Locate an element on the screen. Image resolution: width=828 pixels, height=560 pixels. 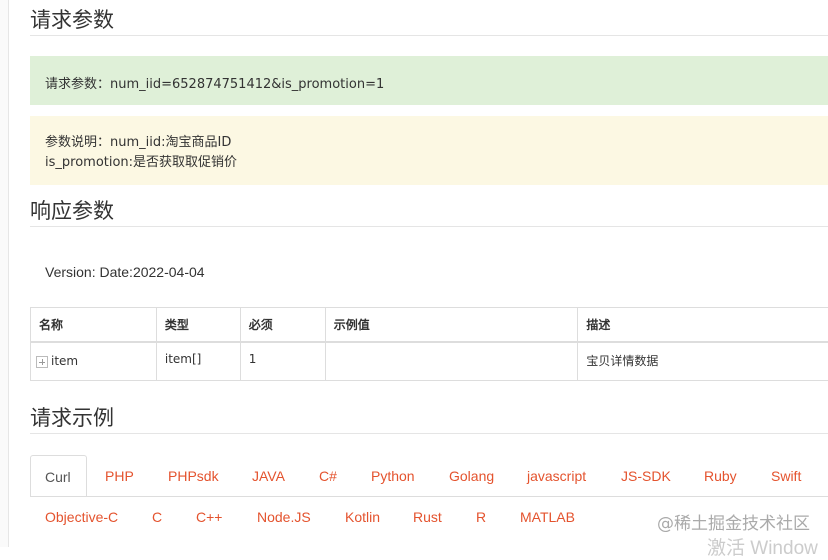
params-description-line: 参数说明：num_iid:淘宝商品ID is located at coordinates (436, 143).